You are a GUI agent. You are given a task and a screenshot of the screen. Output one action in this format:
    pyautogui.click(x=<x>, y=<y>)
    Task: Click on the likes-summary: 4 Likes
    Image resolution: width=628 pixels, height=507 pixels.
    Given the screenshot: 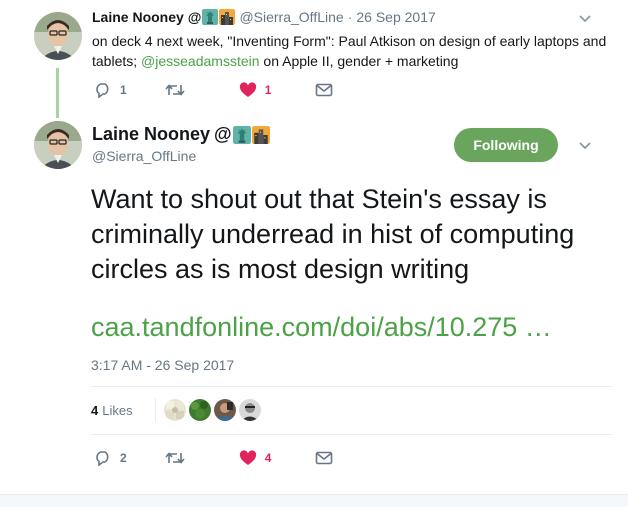 What is the action you would take?
    pyautogui.click(x=176, y=410)
    